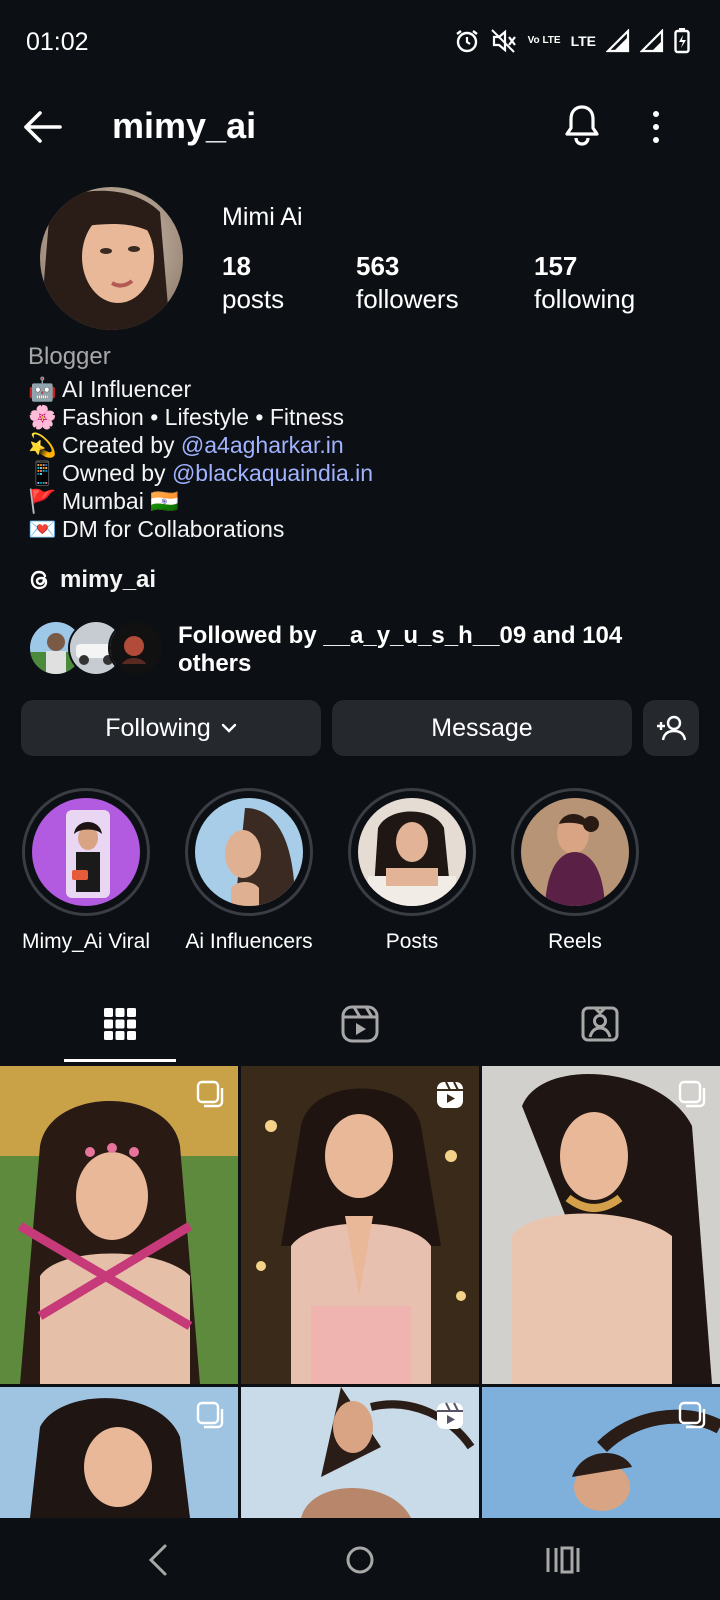 Image resolution: width=720 pixels, height=1600 pixels. What do you see at coordinates (262, 445) in the screenshot?
I see `bio-mention-link: @a4agharkar.in` at bounding box center [262, 445].